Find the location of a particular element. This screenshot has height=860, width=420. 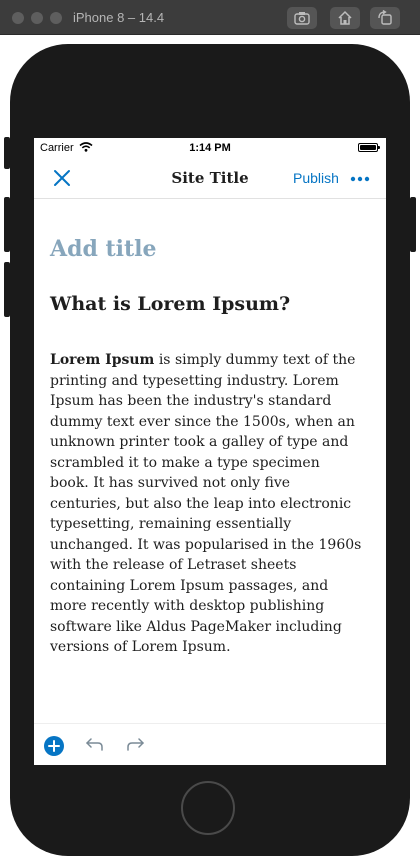

status-bar: Carrier 1:14 PM is located at coordinates (210, 148).